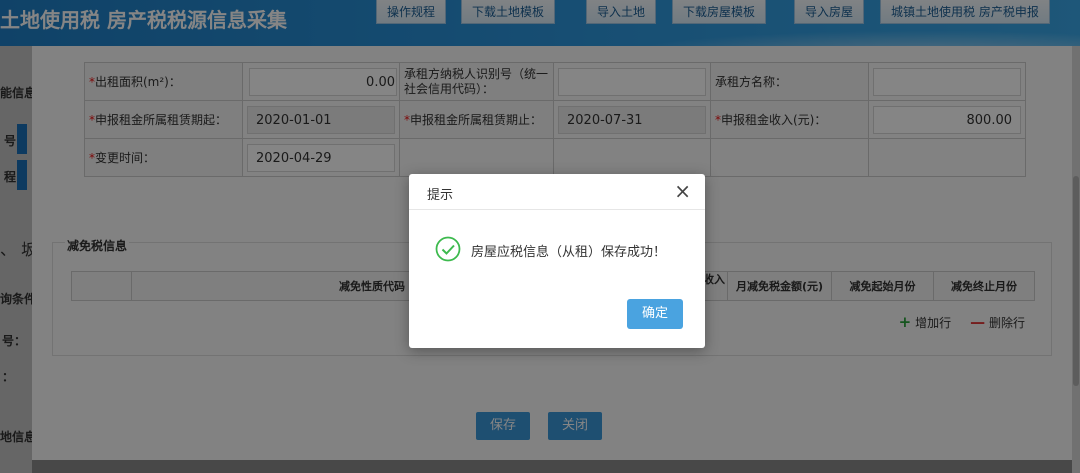  I want to click on alert-dialog: 提示 × 房屋应税信息（从租）保存成功！ 确定, so click(557, 261).